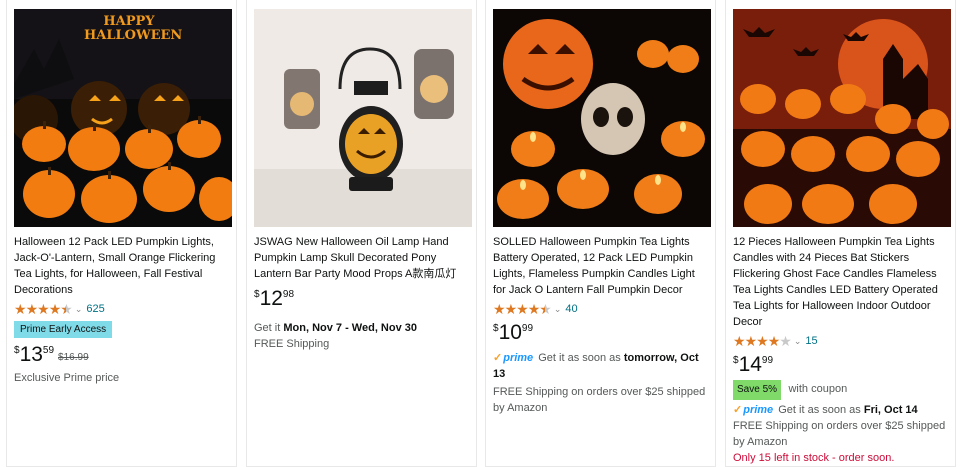 The image size is (969, 467). What do you see at coordinates (601, 309) in the screenshot?
I see `rating: ★ ★ ★ ★ ★ ⌄ 40` at bounding box center [601, 309].